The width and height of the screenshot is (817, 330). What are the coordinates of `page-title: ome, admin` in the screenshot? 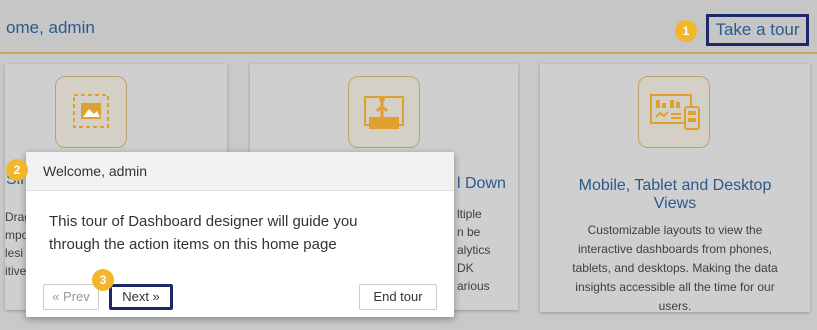 It's located at (50, 27).